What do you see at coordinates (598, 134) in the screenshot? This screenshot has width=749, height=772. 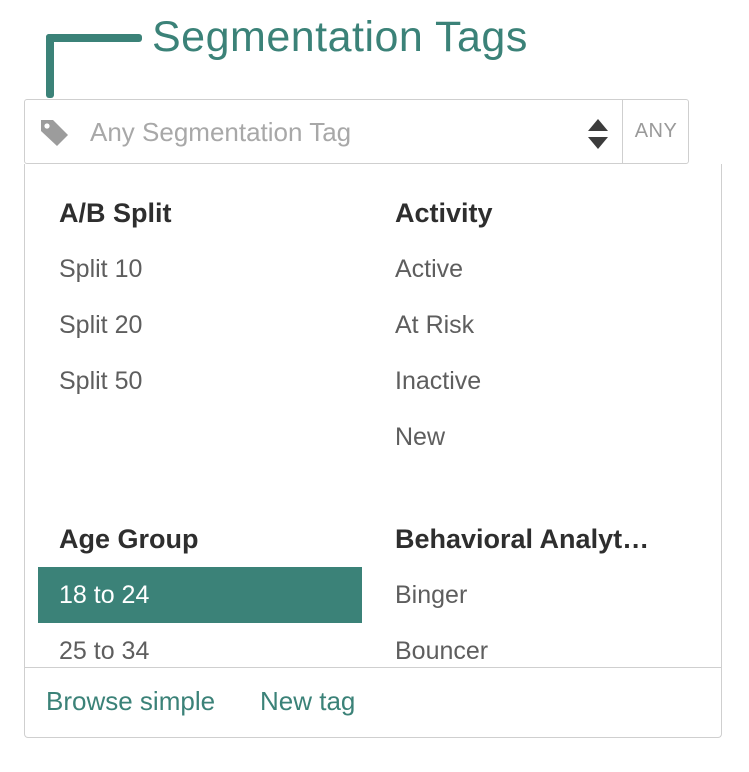 I see `up-down-arrows-icon` at bounding box center [598, 134].